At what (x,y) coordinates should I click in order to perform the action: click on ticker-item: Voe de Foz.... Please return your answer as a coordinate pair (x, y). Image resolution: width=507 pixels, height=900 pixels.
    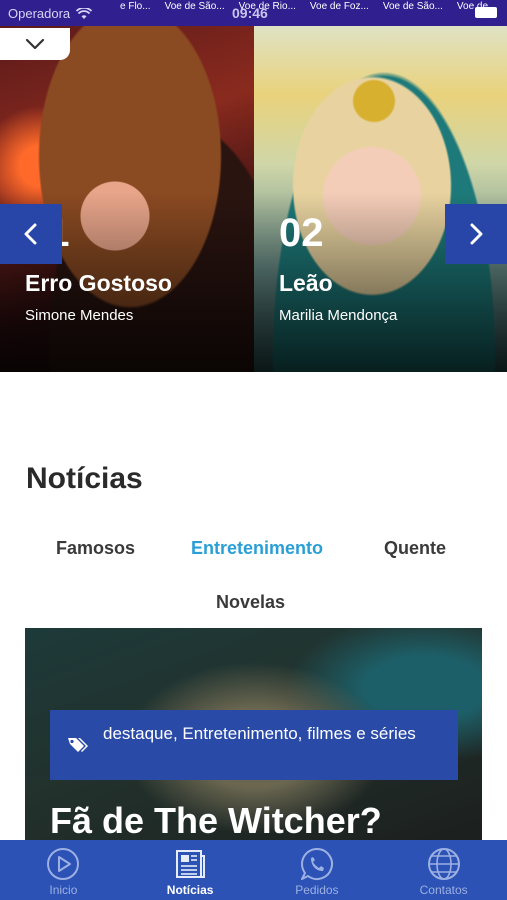
    Looking at the image, I should click on (339, 6).